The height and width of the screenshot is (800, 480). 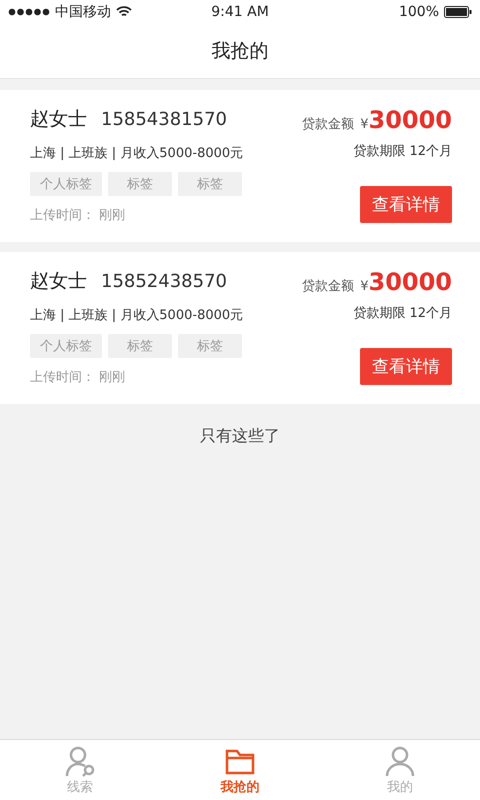 I want to click on tab-bar-item: 我抢的, so click(x=240, y=770).